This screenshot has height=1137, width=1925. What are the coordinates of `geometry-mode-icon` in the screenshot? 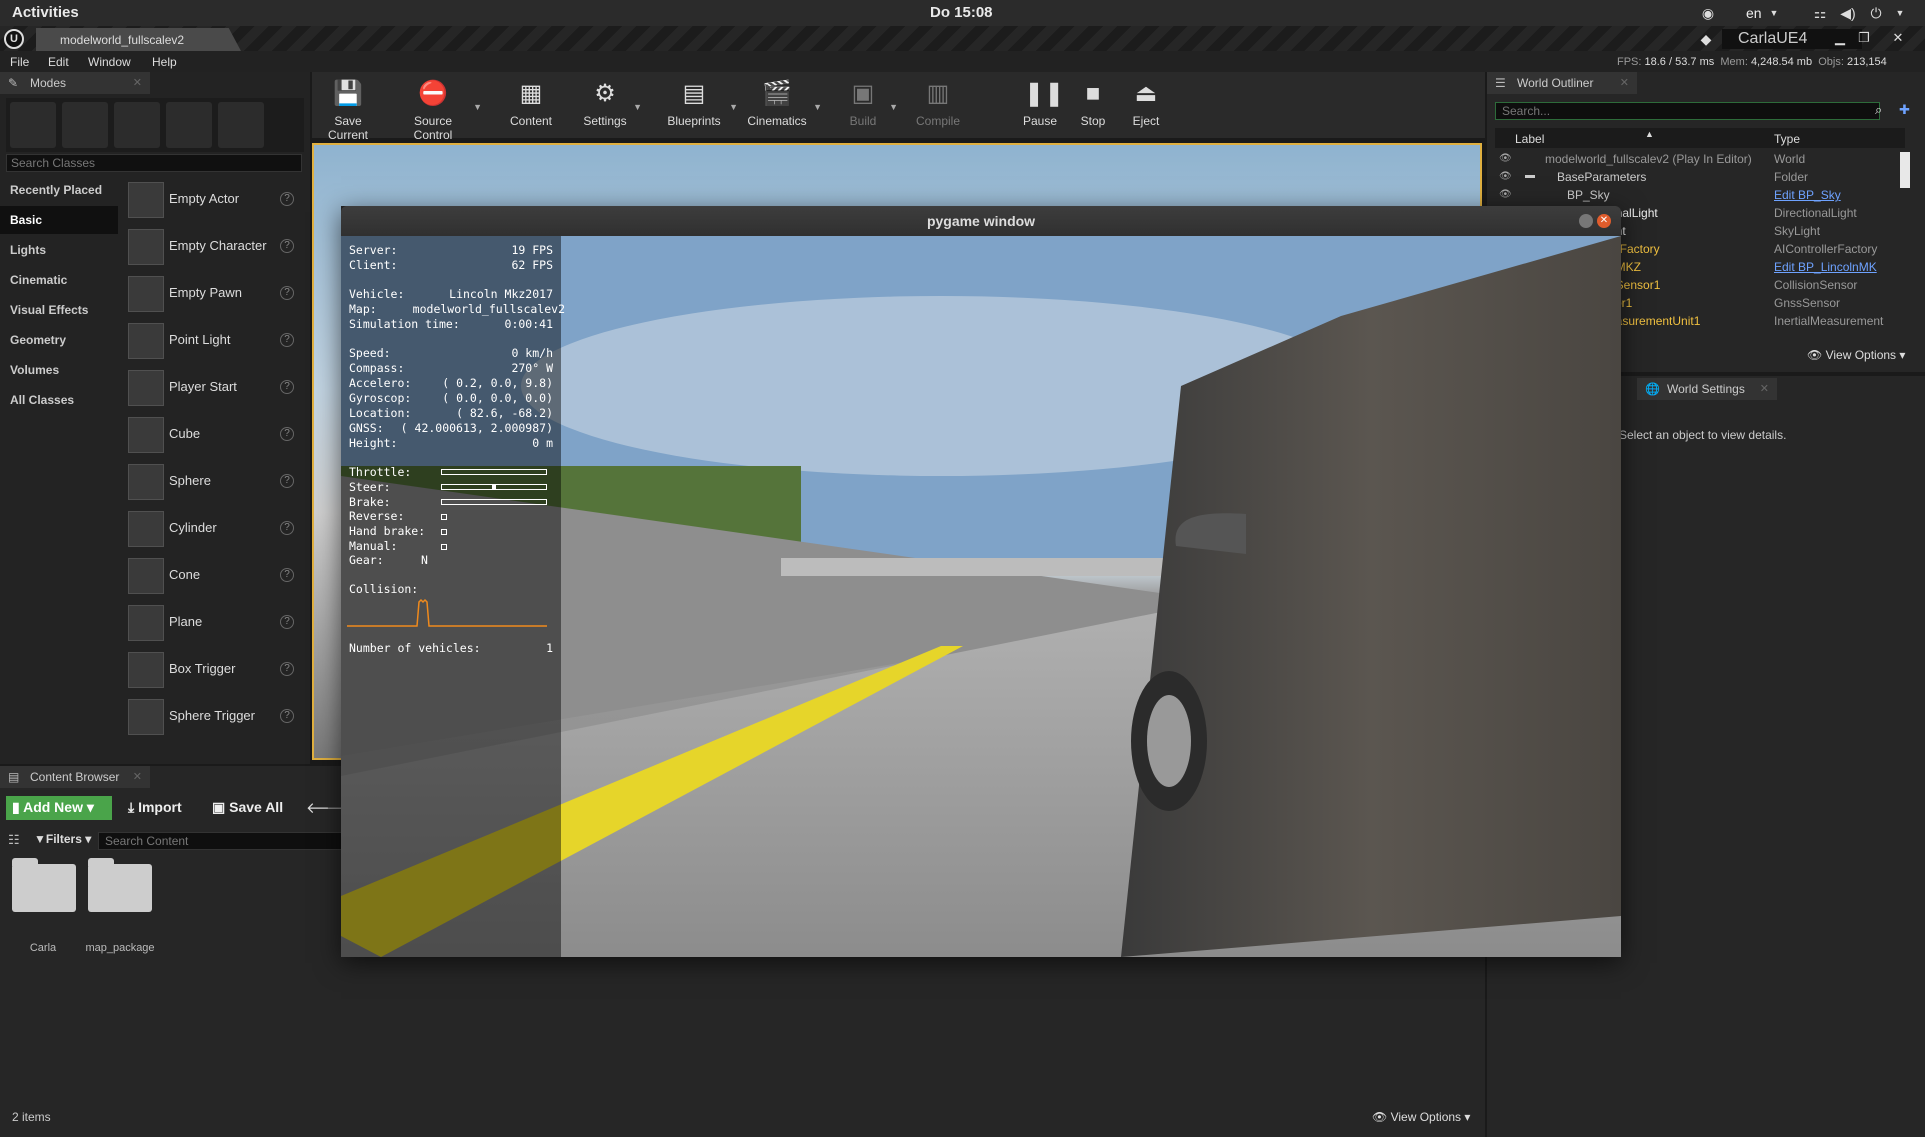 It's located at (241, 125).